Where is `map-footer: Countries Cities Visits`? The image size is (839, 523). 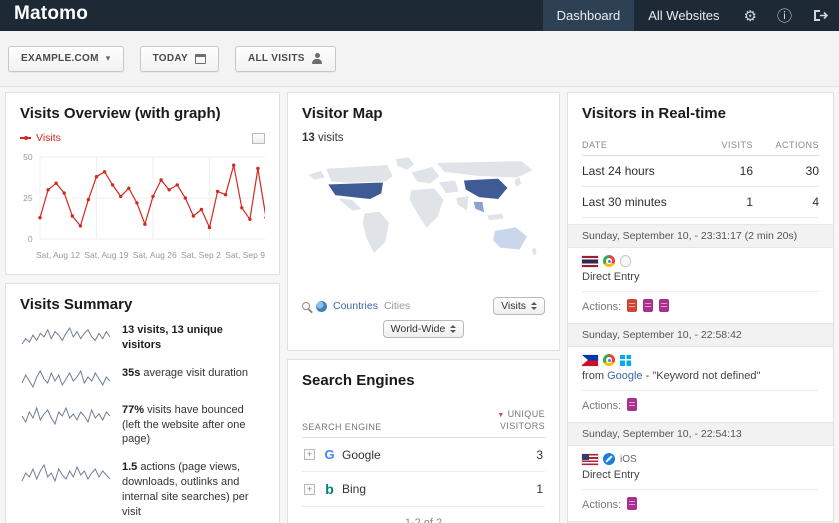 map-footer: Countries Cities Visits is located at coordinates (423, 306).